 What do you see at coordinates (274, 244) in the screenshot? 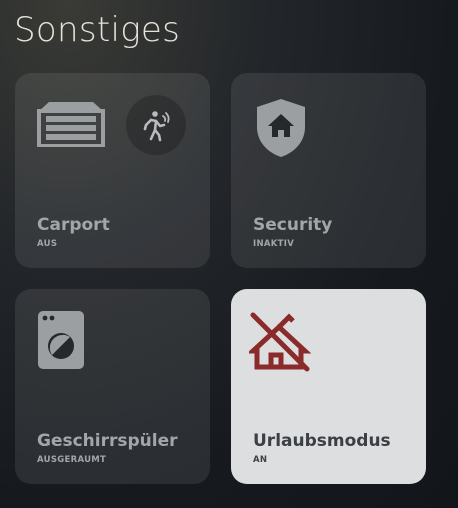
I see `tile-state: INAKTIV` at bounding box center [274, 244].